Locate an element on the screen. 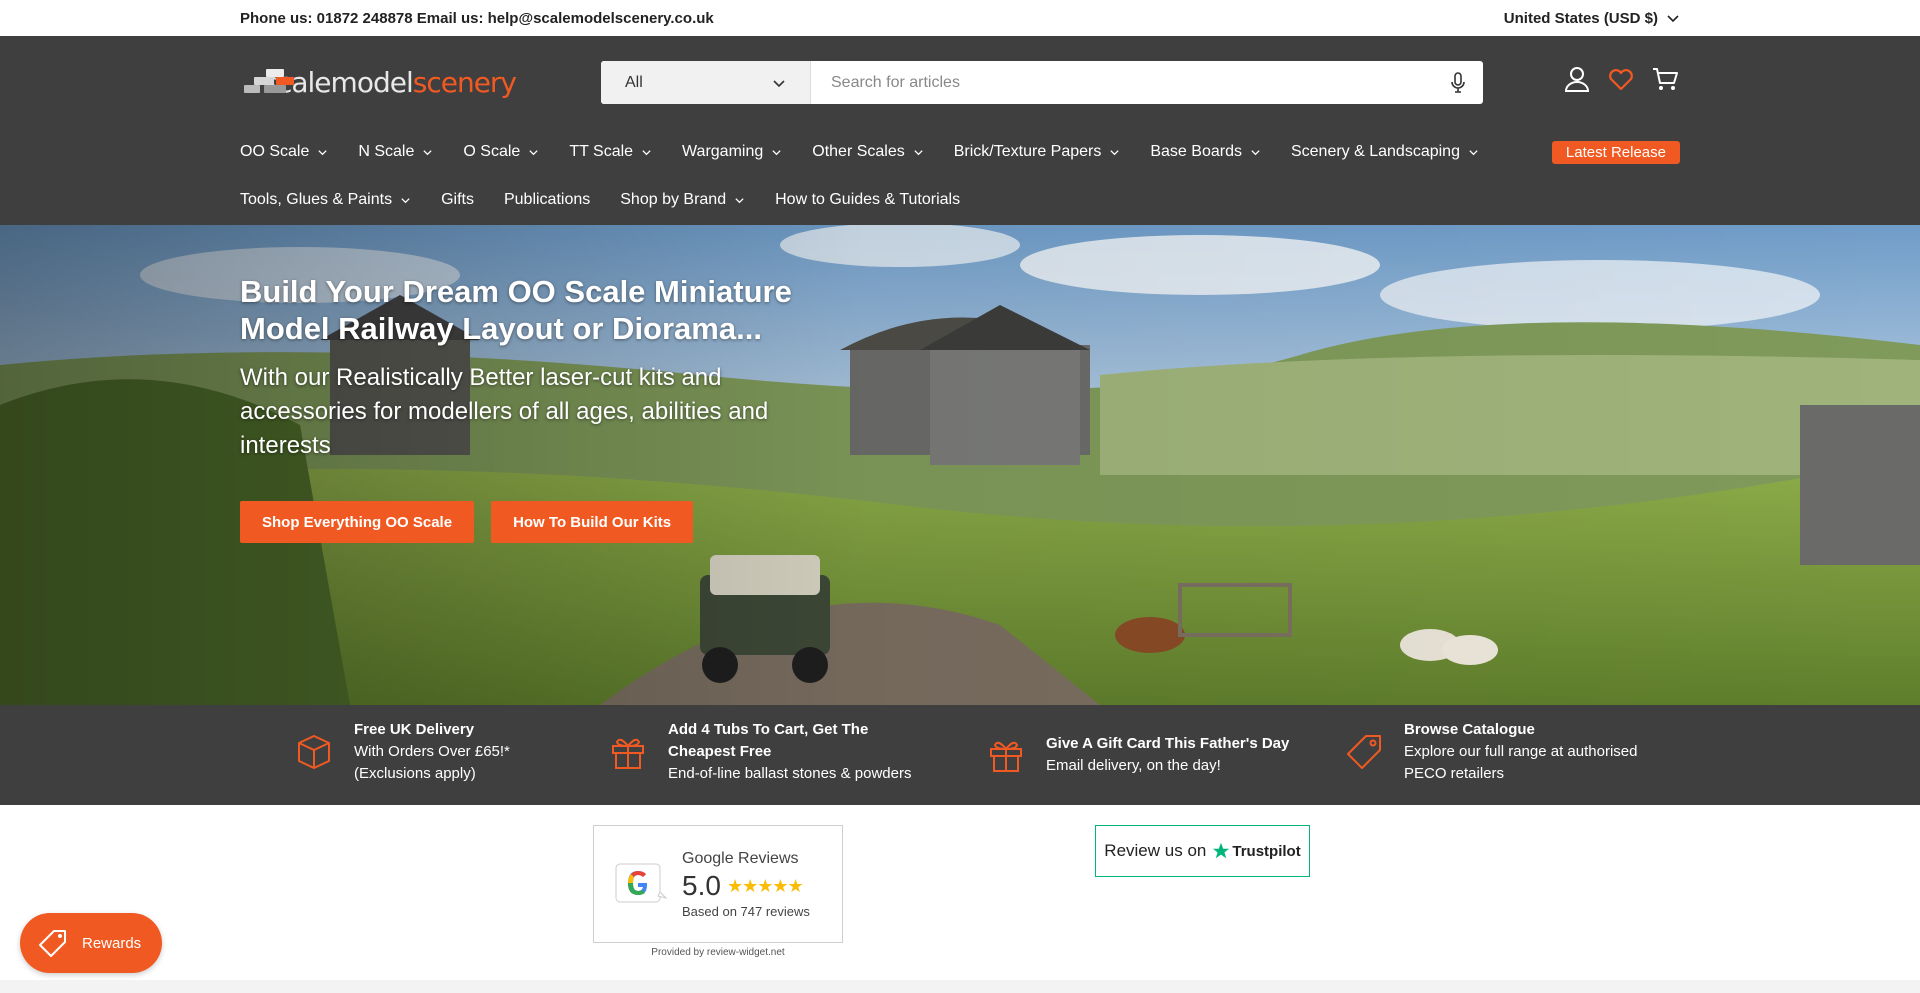 The width and height of the screenshot is (1920, 993). site-logo: scalemodelscenery is located at coordinates (378, 82).